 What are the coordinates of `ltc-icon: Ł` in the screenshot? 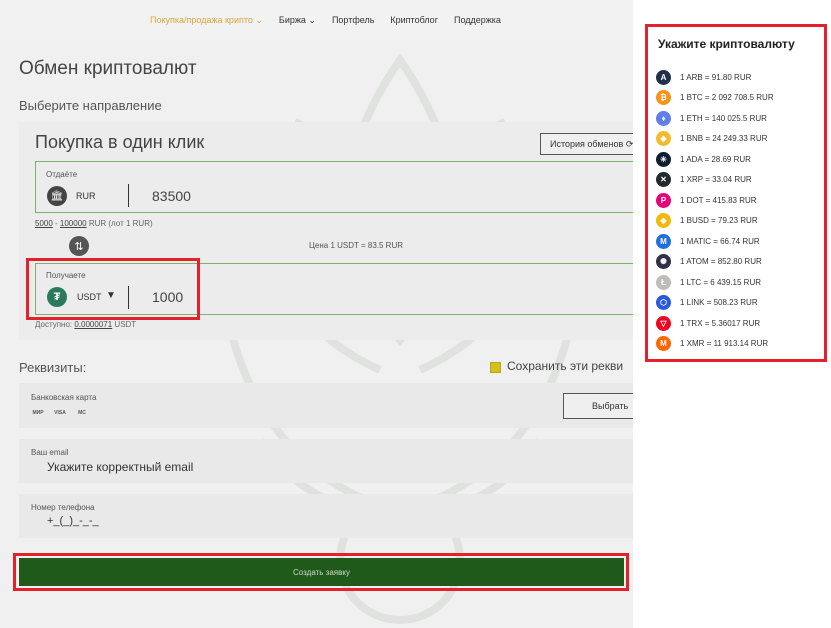 It's located at (663, 282).